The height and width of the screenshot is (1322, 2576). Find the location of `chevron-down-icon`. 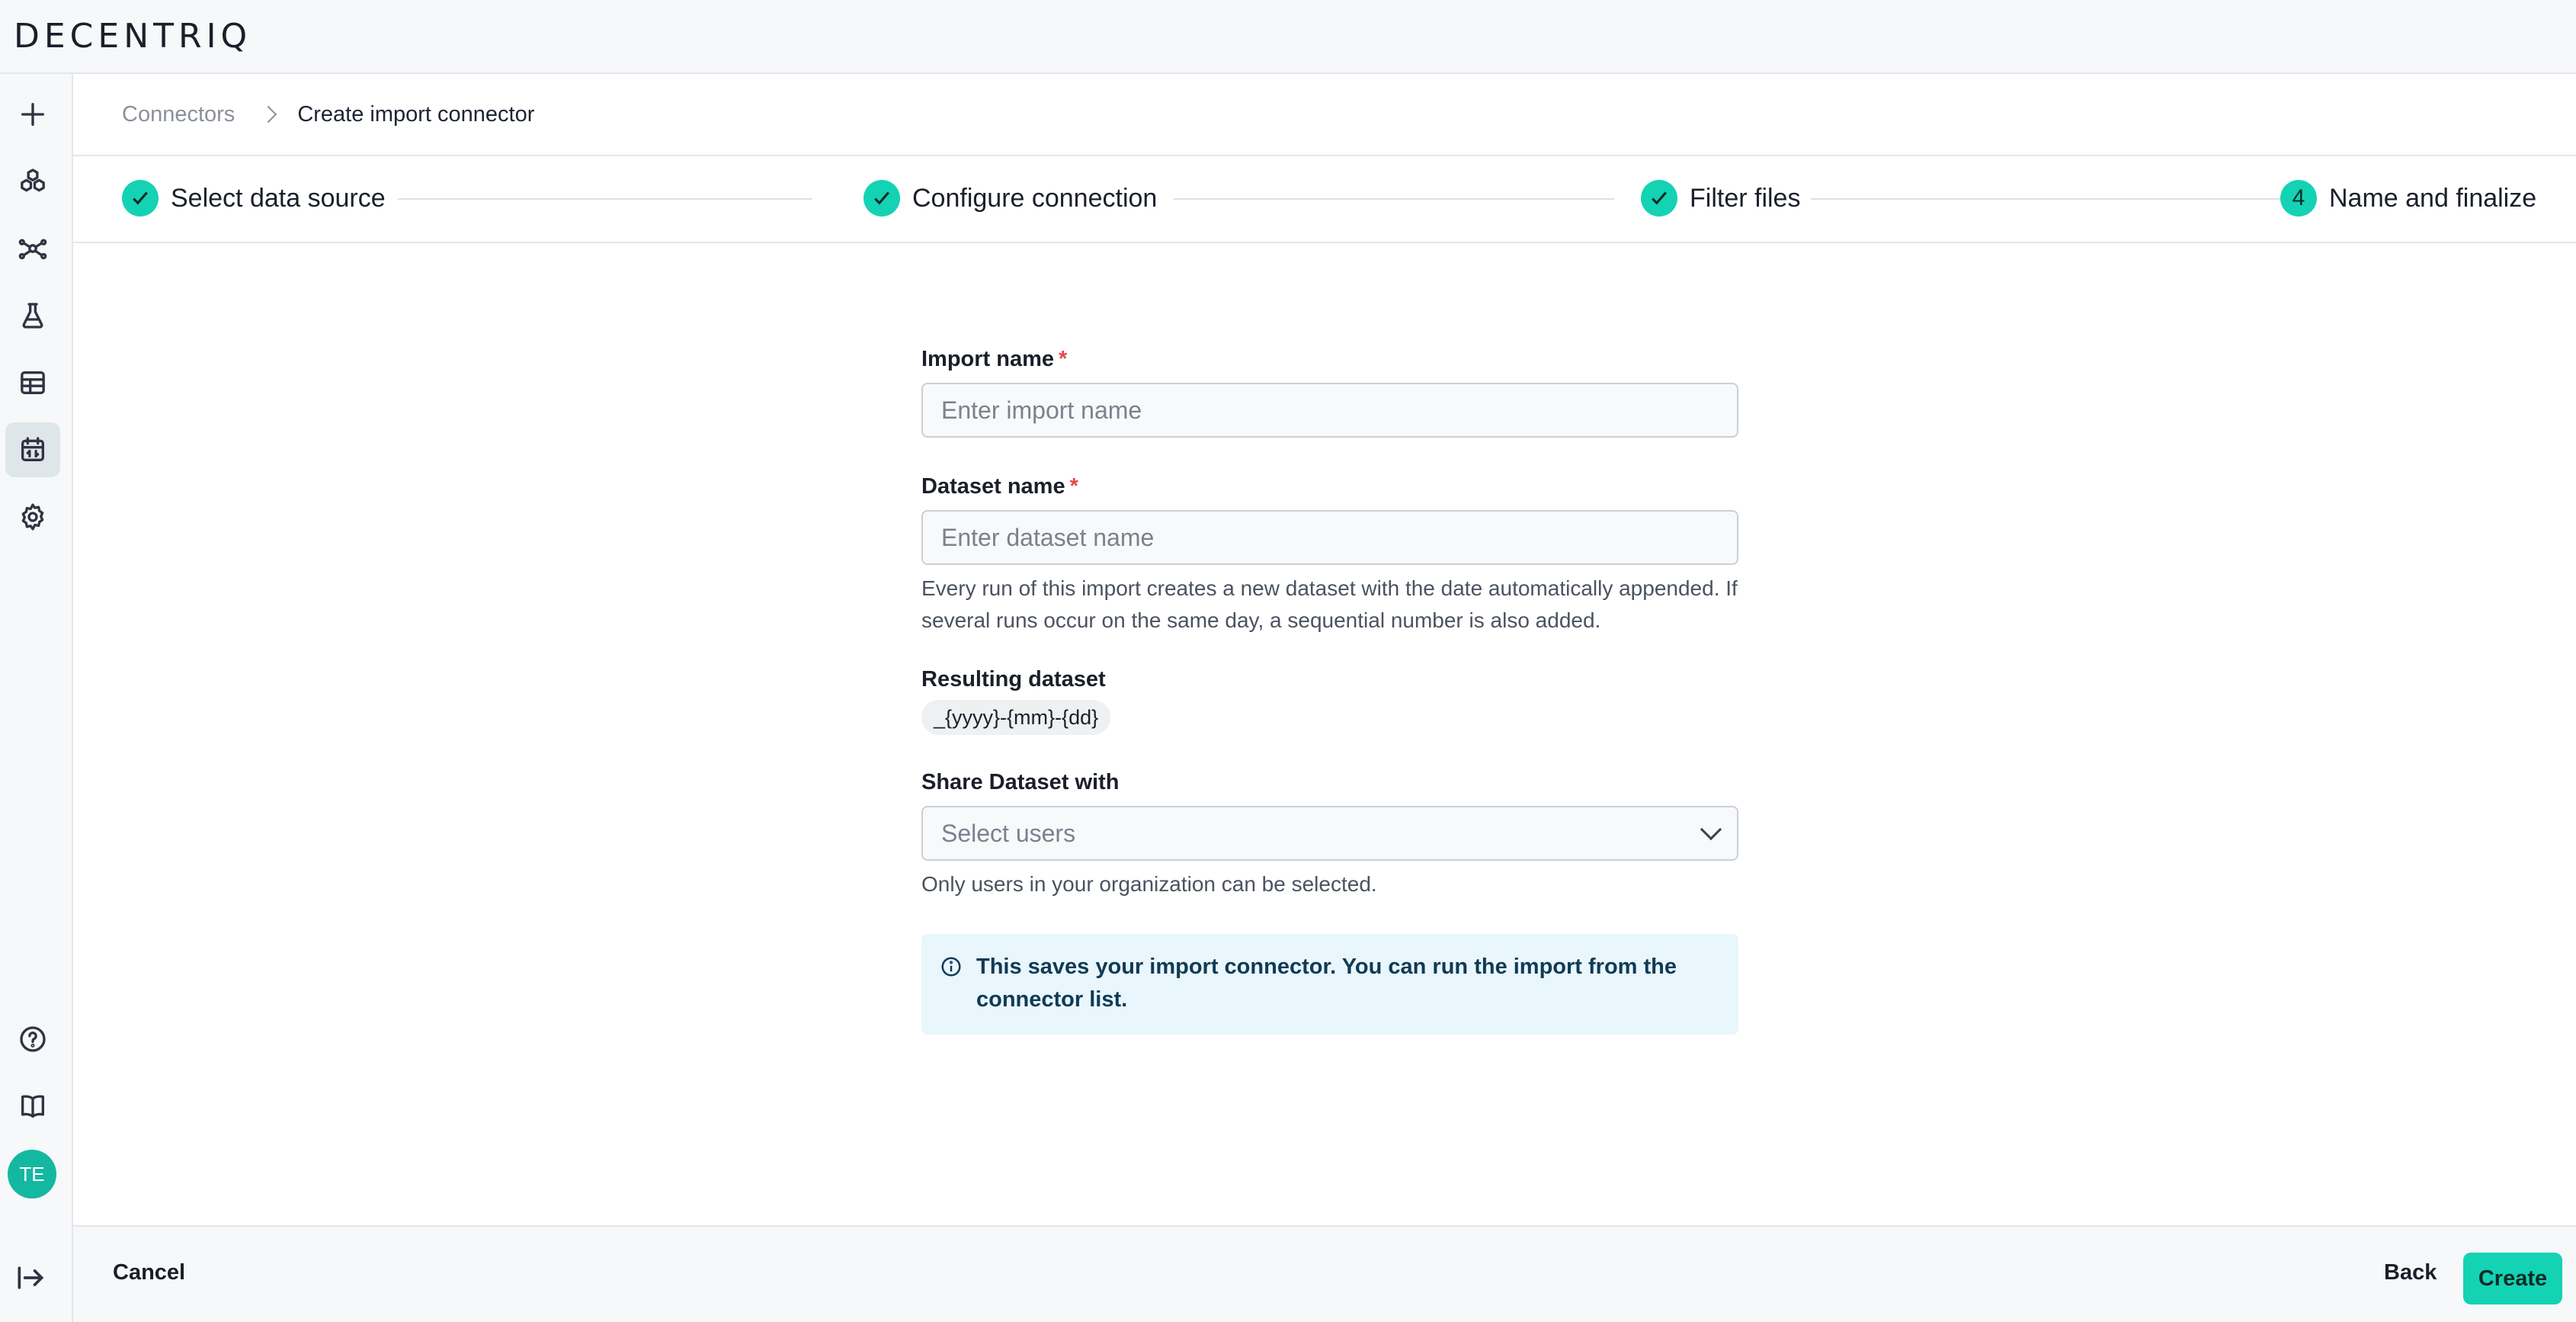

chevron-down-icon is located at coordinates (1711, 829).